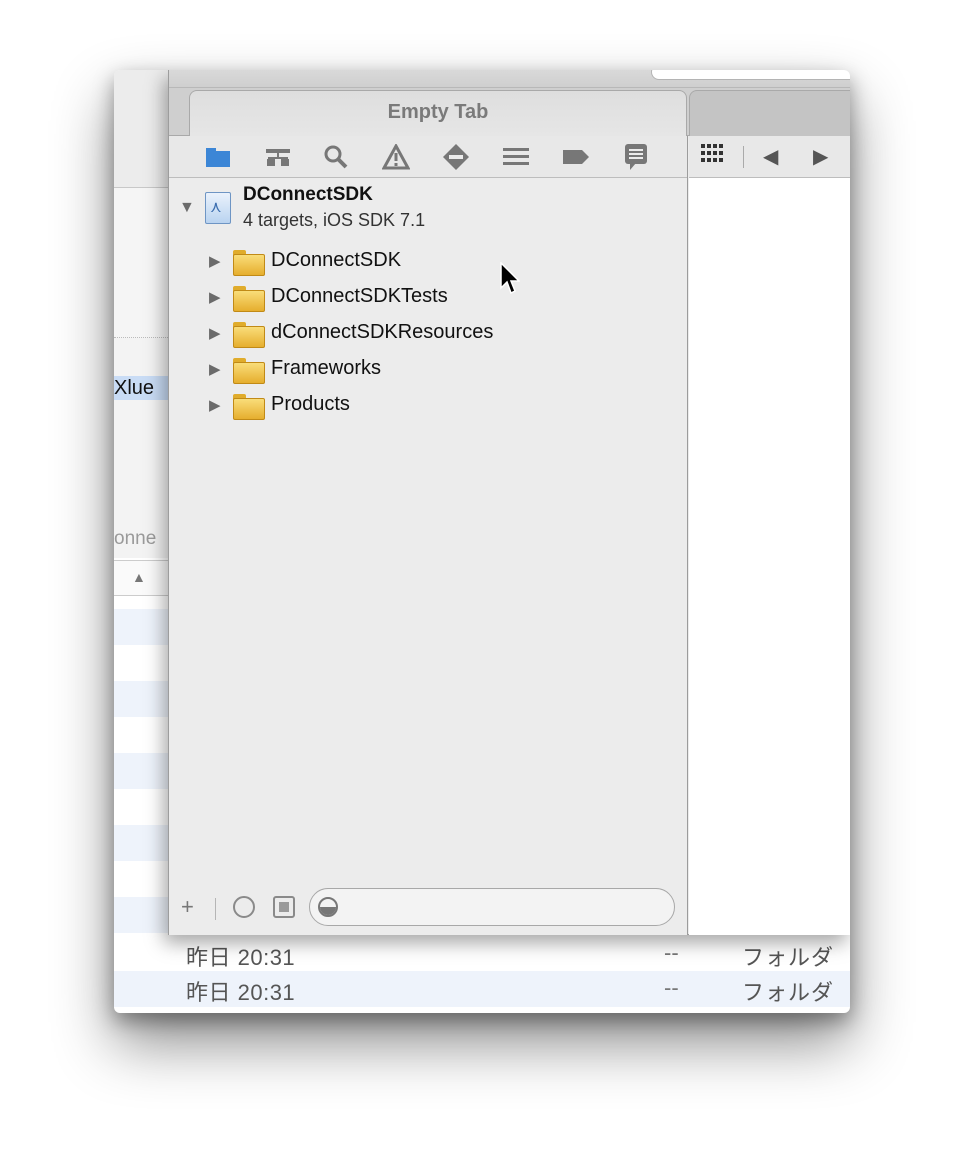 The height and width of the screenshot is (1172, 964). Describe the element at coordinates (334, 220) in the screenshot. I see `project-subtitle: 4 targets, iOS SDK 7.1` at that location.